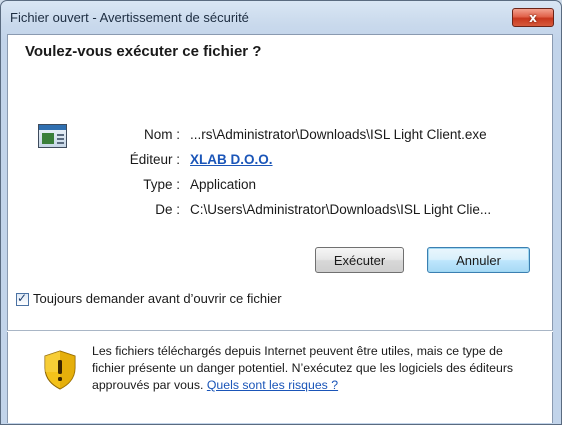  What do you see at coordinates (281, 161) in the screenshot?
I see `detail-row-publisher: Éditeur : XLAB D.O.O.` at bounding box center [281, 161].